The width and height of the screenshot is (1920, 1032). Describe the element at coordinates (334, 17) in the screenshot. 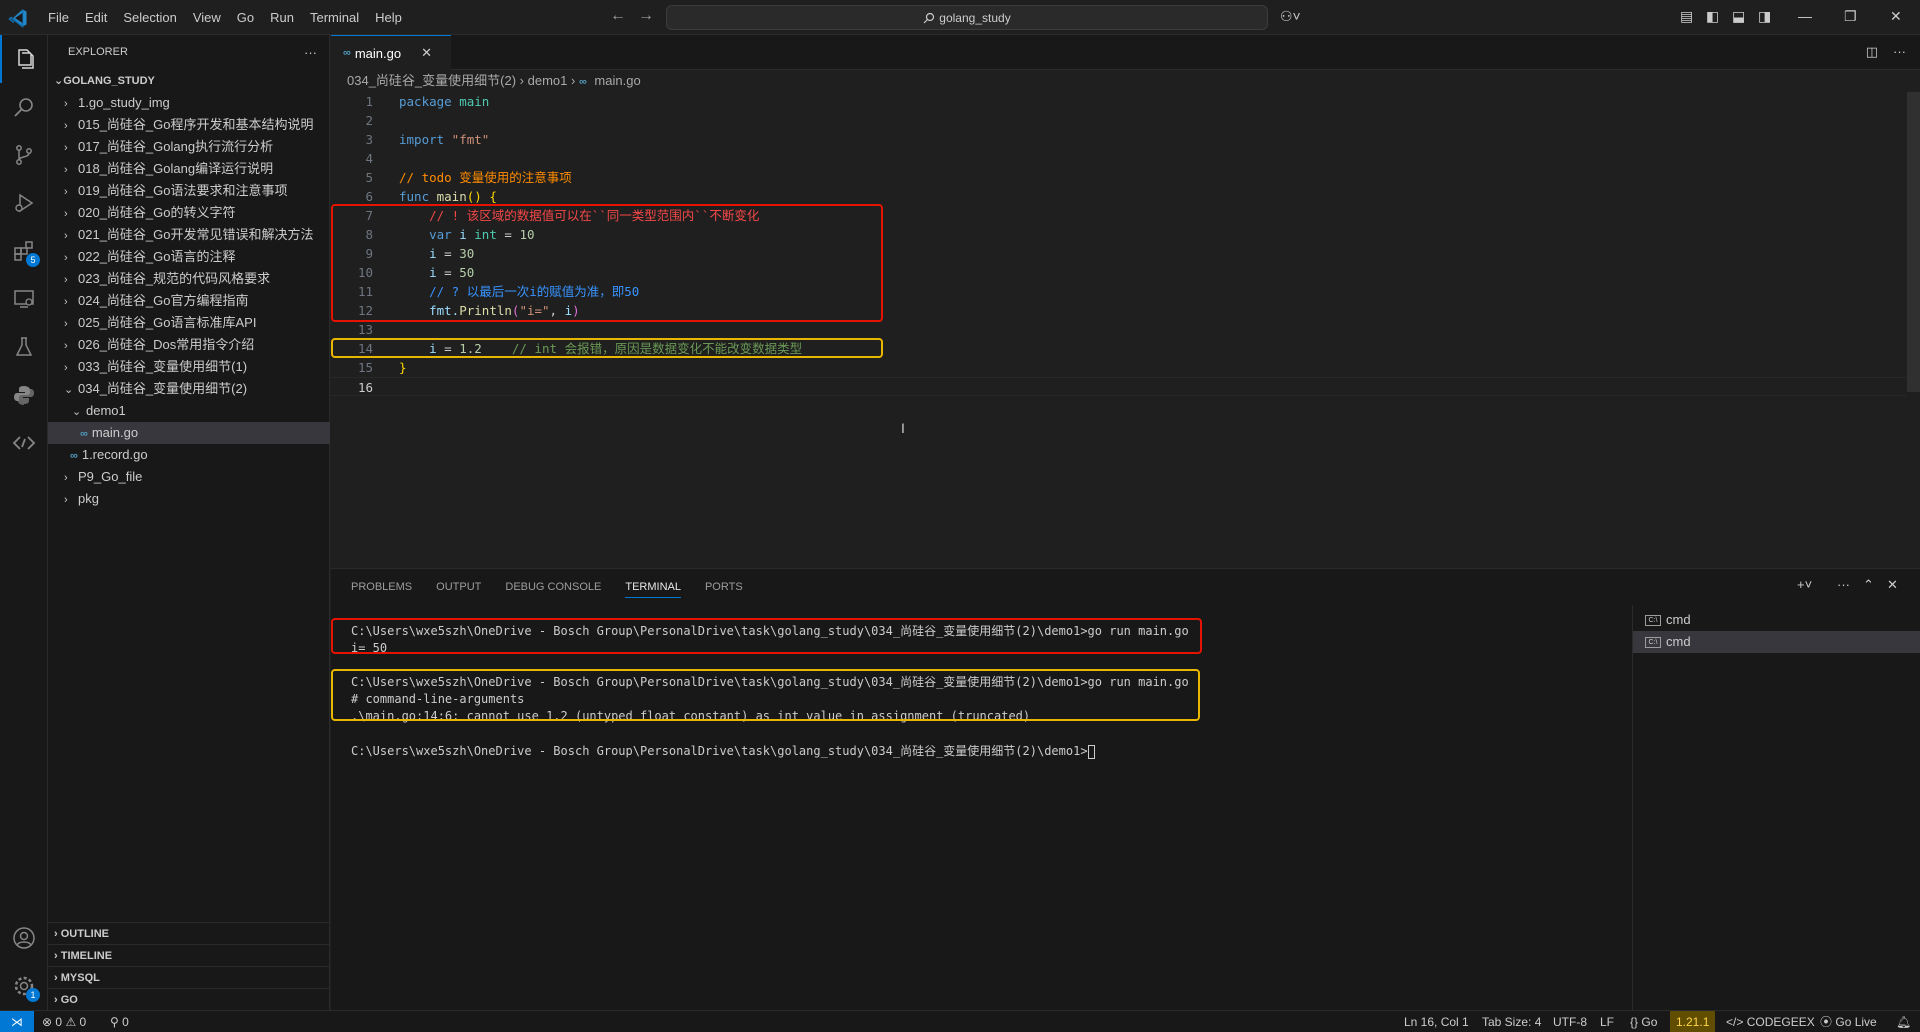

I see `menu-terminal: Terminal` at that location.